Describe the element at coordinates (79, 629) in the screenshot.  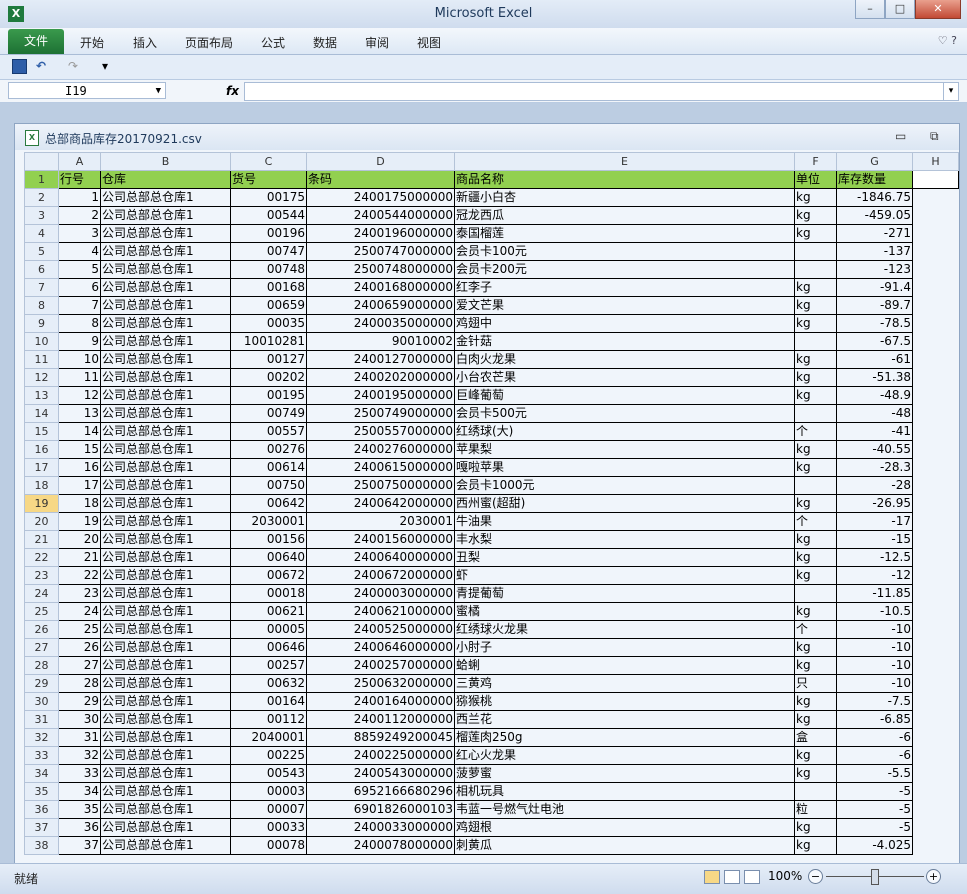
I see `cell: 25` at that location.